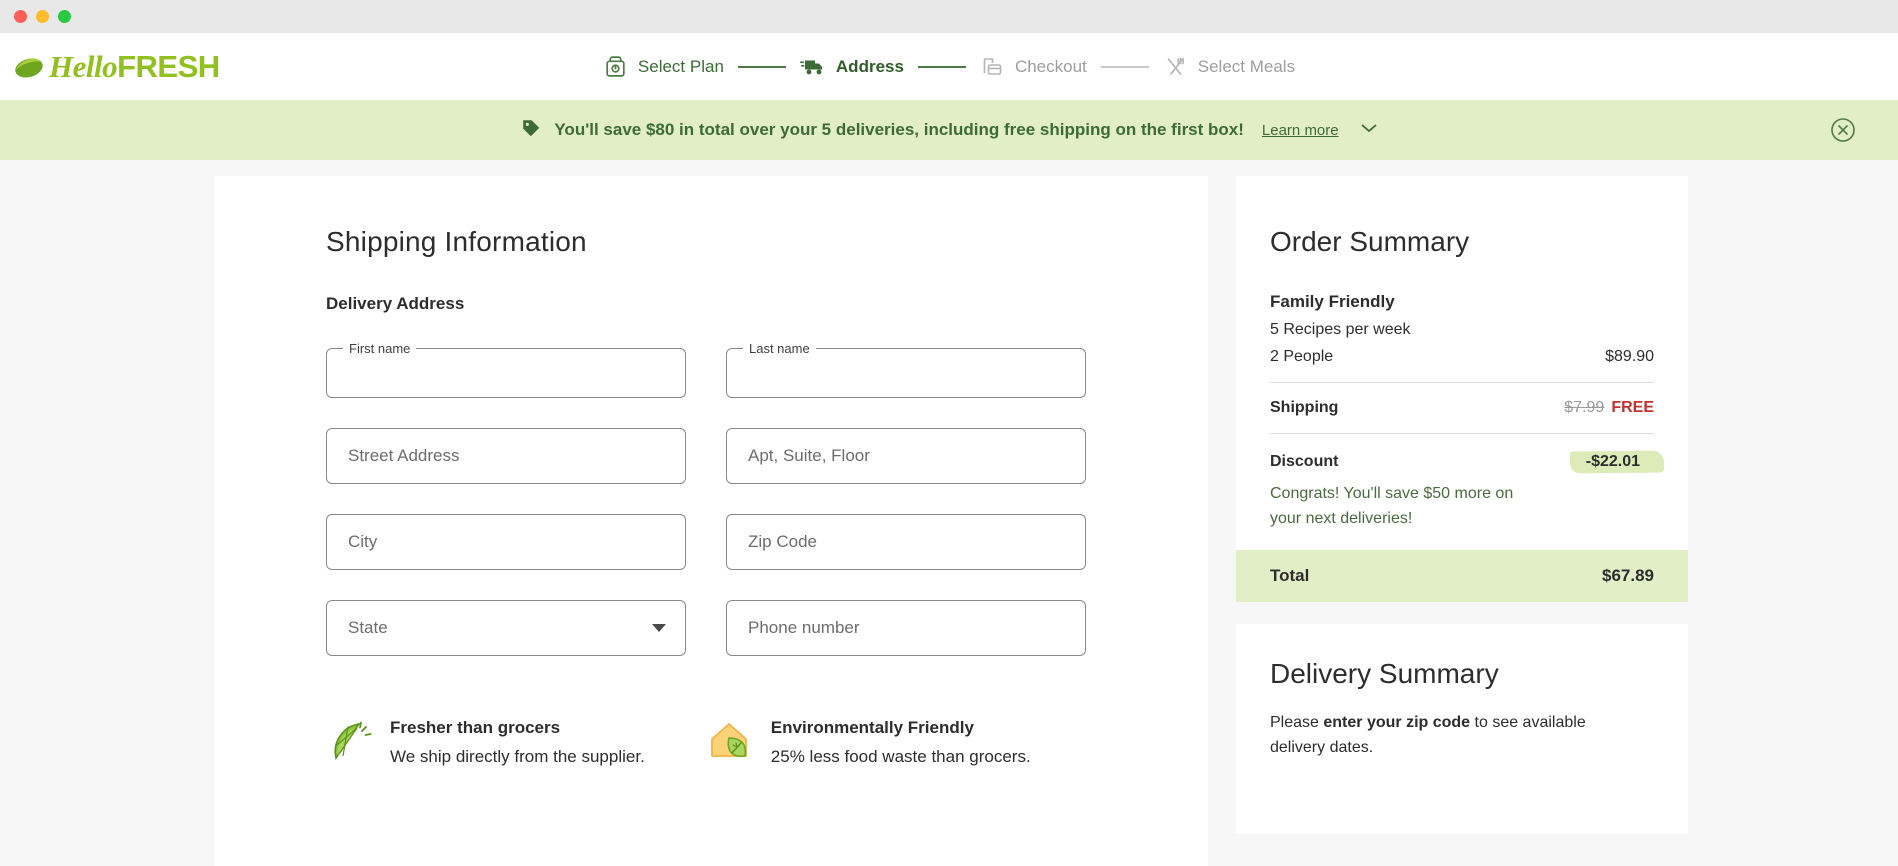  Describe the element at coordinates (1297, 722) in the screenshot. I see `note-prefix: Please` at that location.